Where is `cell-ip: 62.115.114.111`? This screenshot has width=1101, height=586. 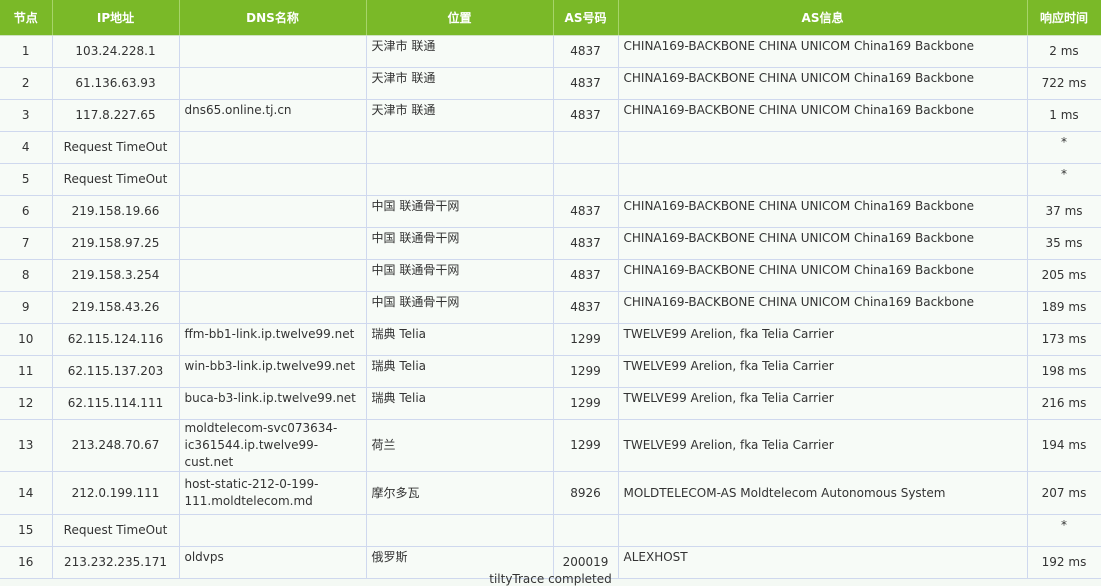 cell-ip: 62.115.114.111 is located at coordinates (116, 403).